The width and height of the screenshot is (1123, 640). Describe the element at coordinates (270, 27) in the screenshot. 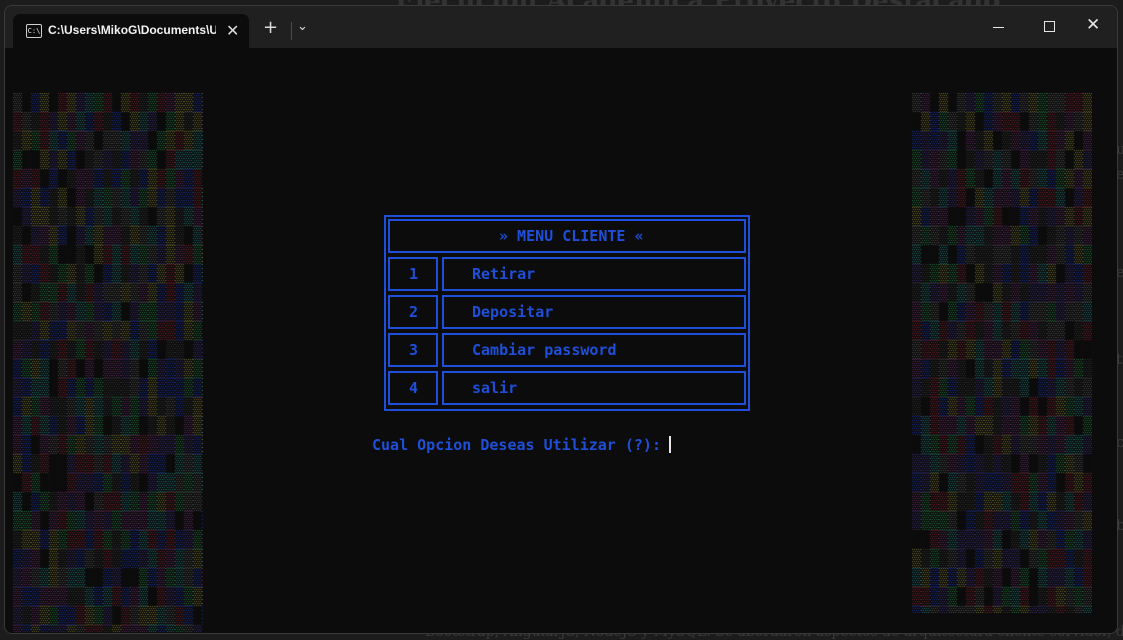

I see `new-tab-button: +` at that location.